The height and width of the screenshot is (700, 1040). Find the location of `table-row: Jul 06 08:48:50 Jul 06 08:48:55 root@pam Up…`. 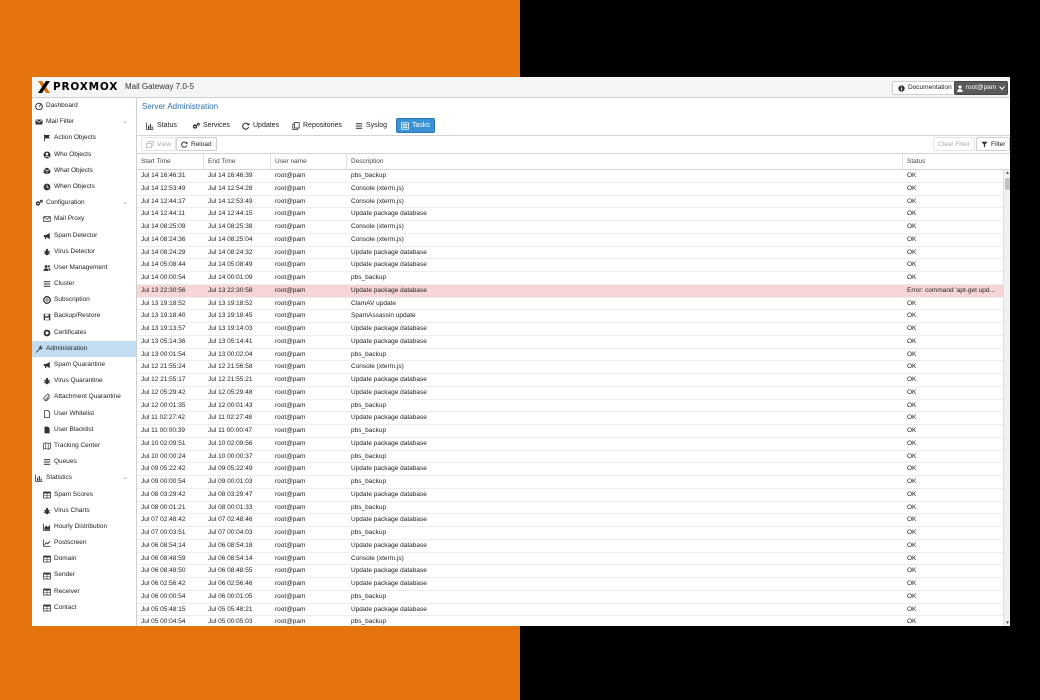

table-row: Jul 06 08:48:50 Jul 06 08:48:55 root@pam Up… is located at coordinates (570, 571).